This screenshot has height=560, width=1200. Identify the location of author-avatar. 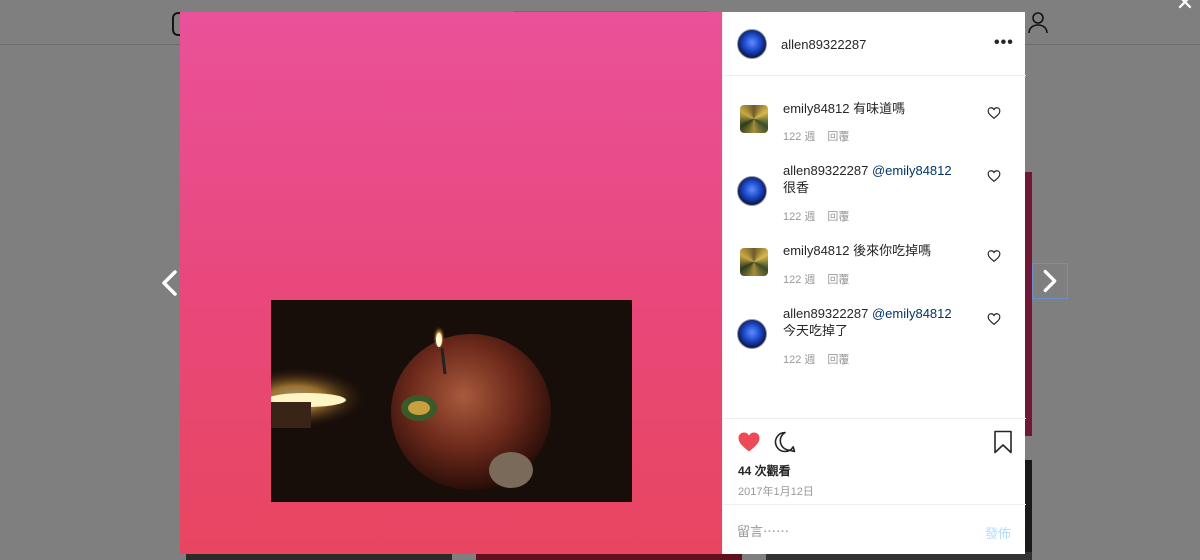
(752, 44).